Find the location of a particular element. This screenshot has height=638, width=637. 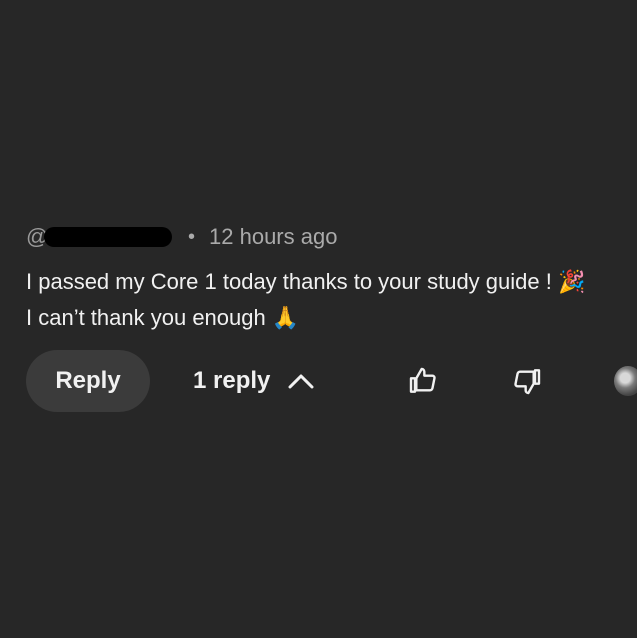

party-popper-emoji: 🎉 is located at coordinates (571, 281).